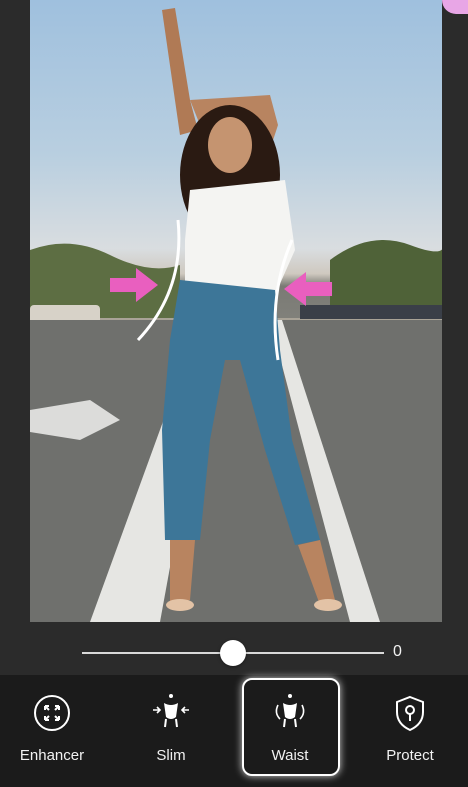 Image resolution: width=468 pixels, height=787 pixels. I want to click on waist-guide-right-curve, so click(283, 300).